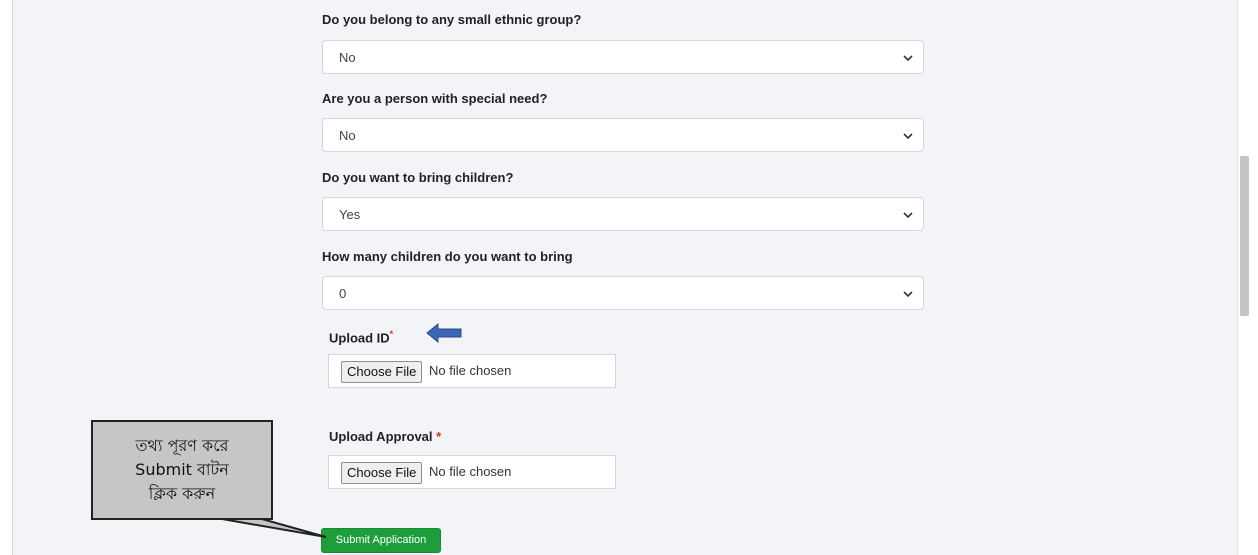 This screenshot has width=1258, height=555. I want to click on children-count-value: 0, so click(343, 293).